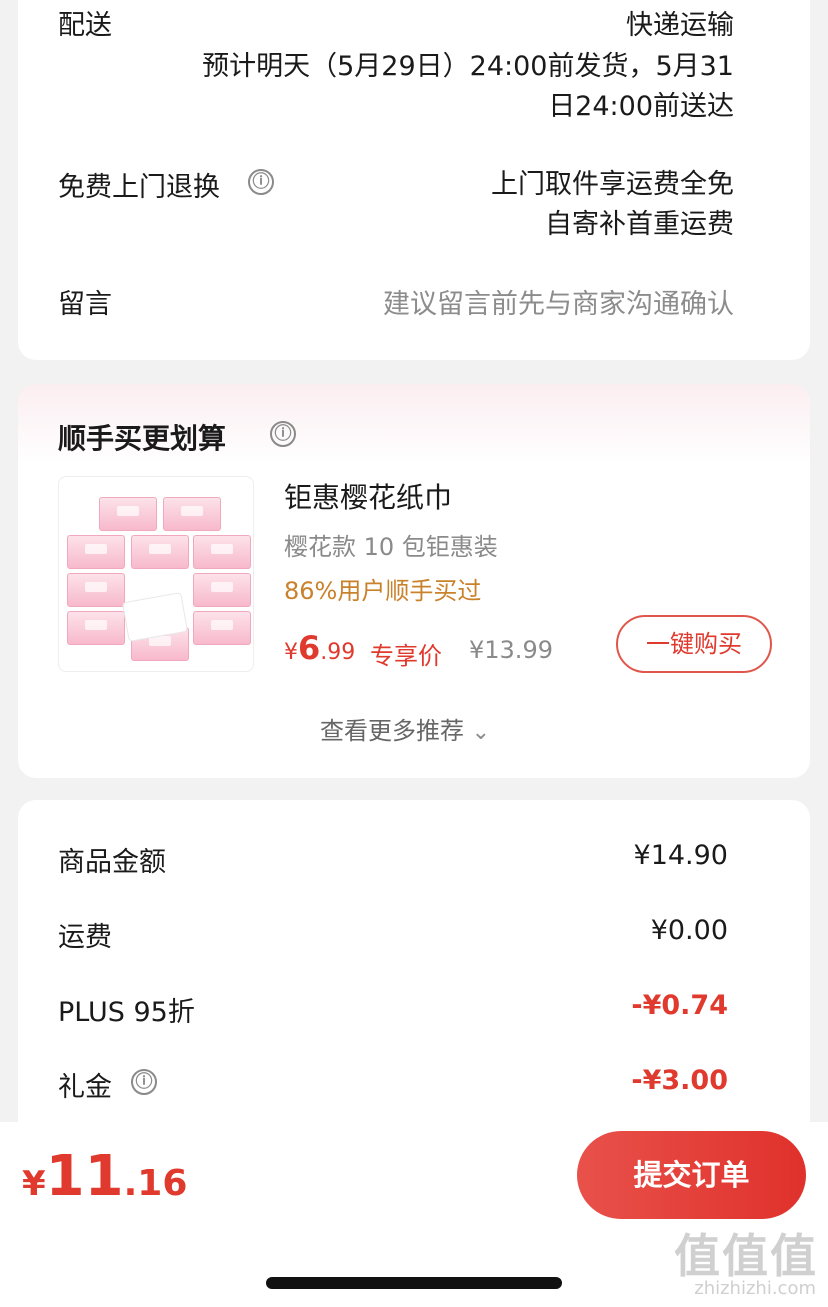  What do you see at coordinates (511, 650) in the screenshot?
I see `original-price: ¥13.99` at bounding box center [511, 650].